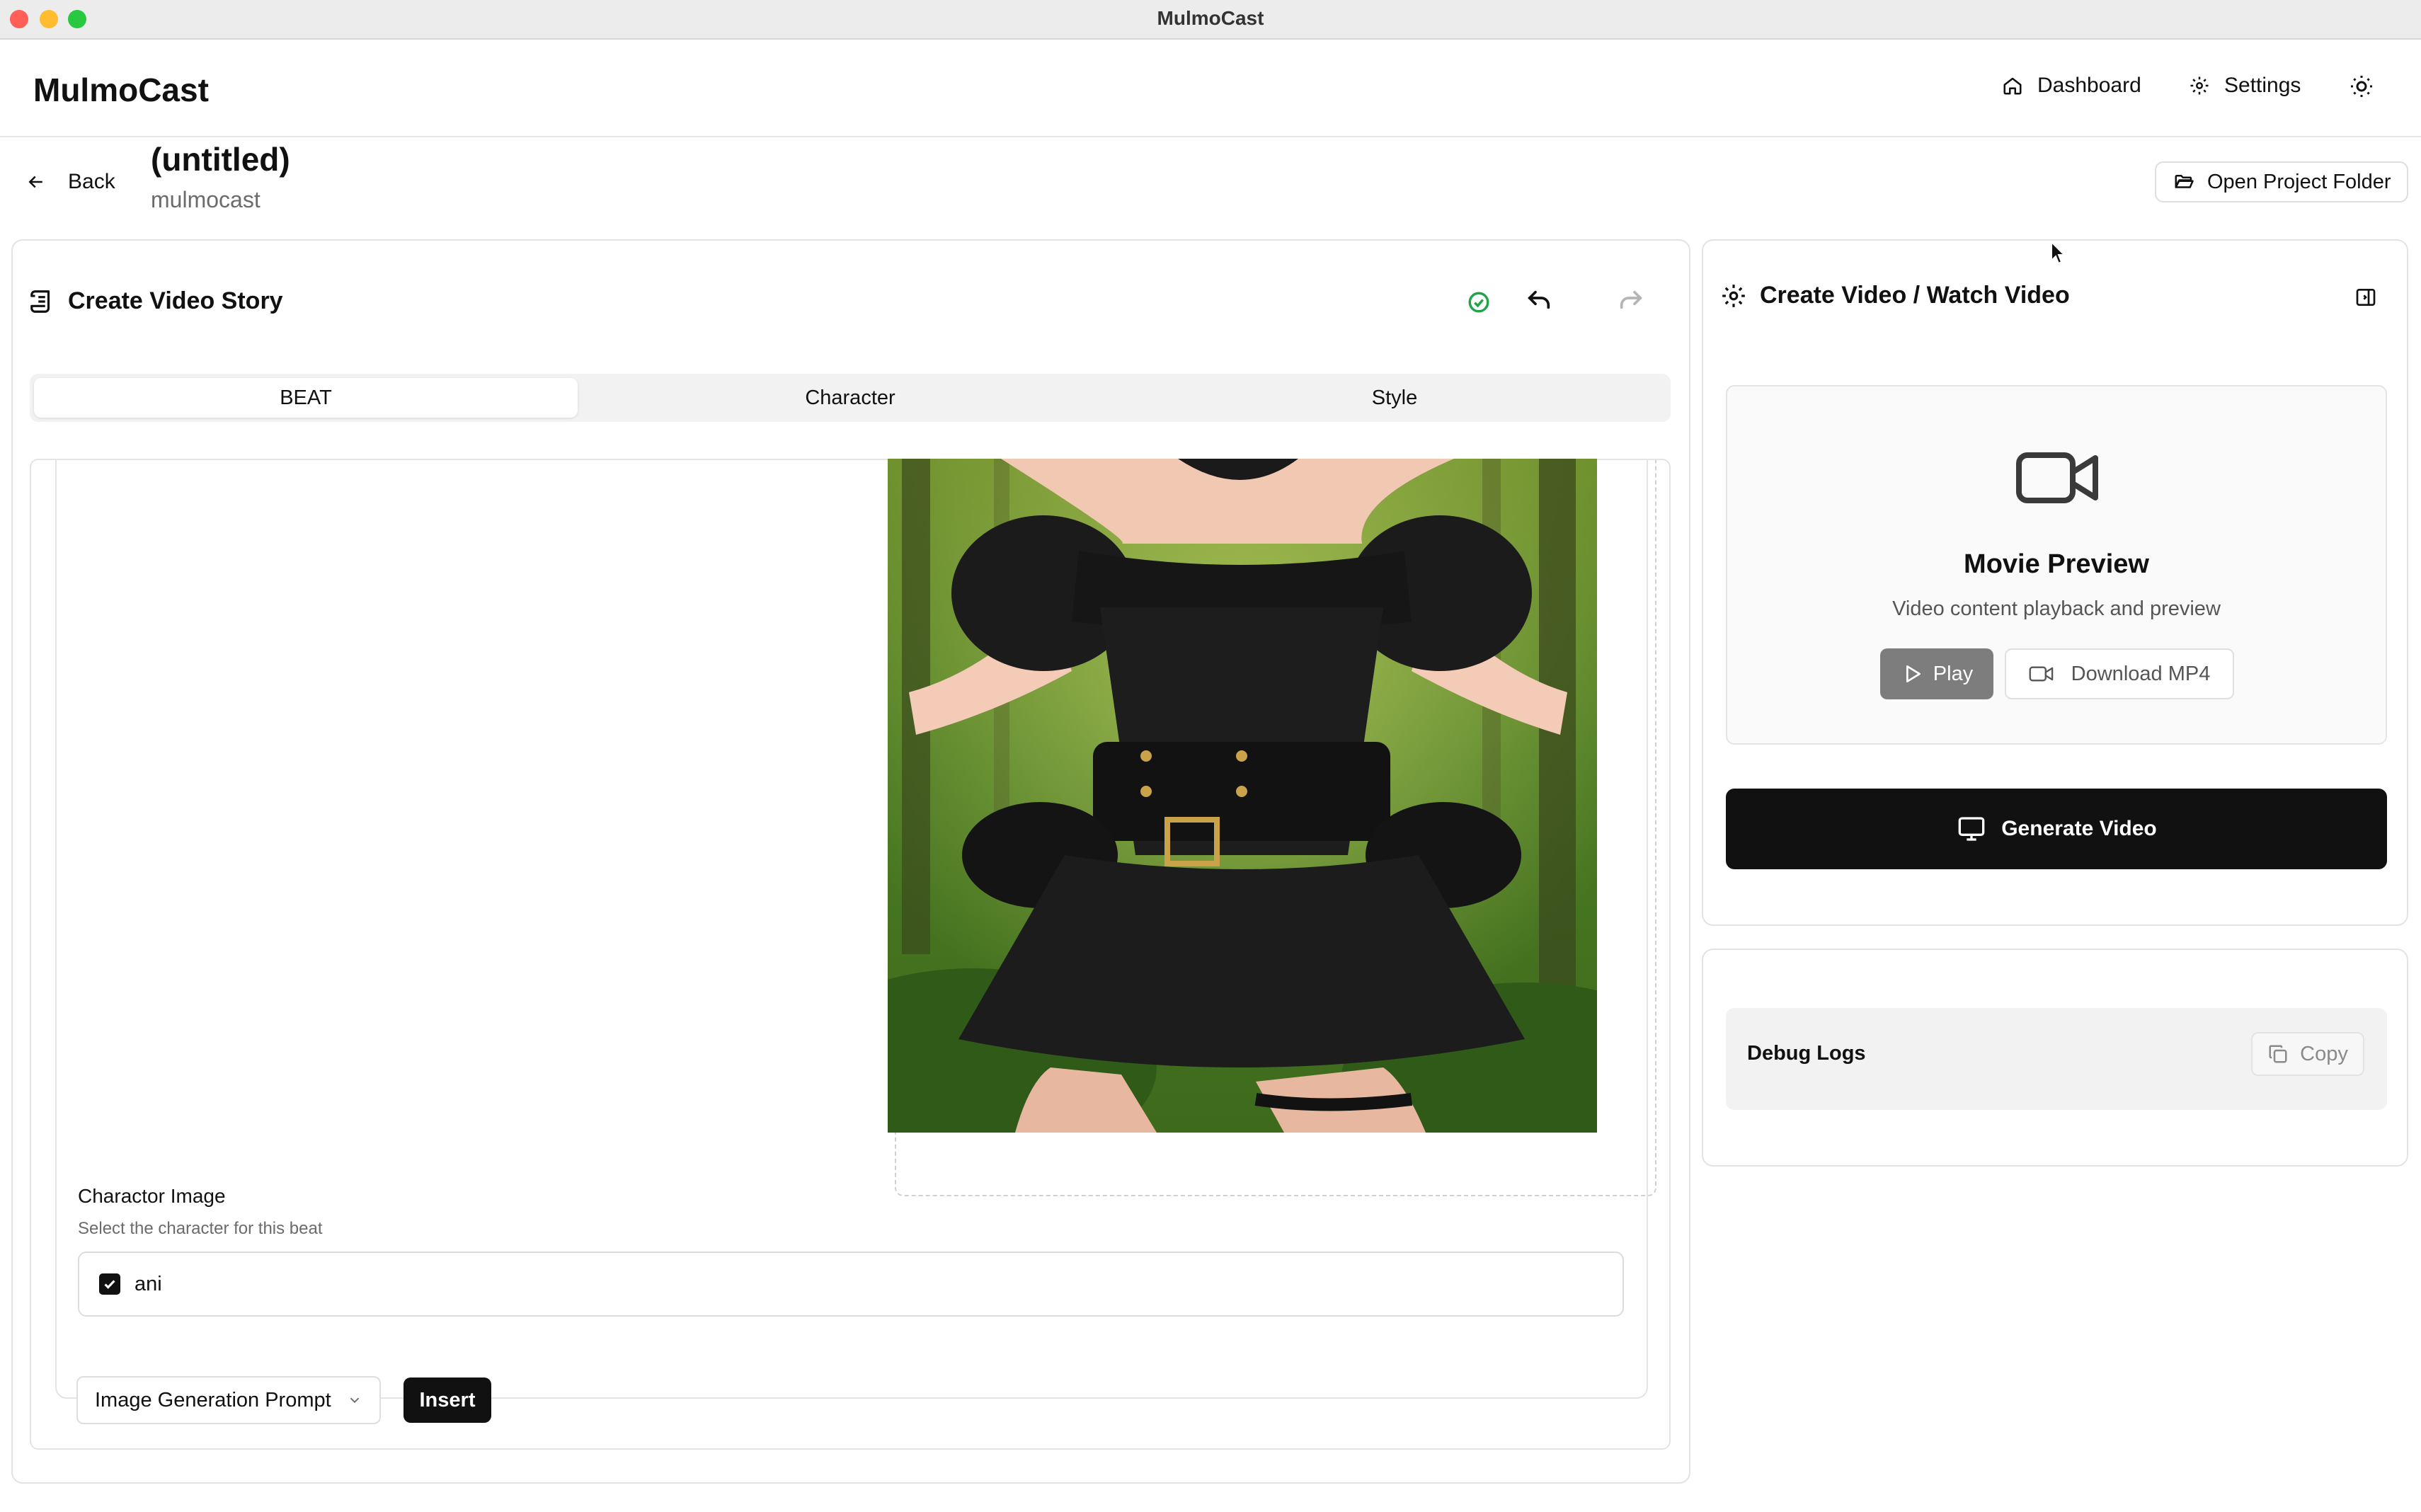 The image size is (2421, 1512). I want to click on character-option-ani: ani, so click(851, 1284).